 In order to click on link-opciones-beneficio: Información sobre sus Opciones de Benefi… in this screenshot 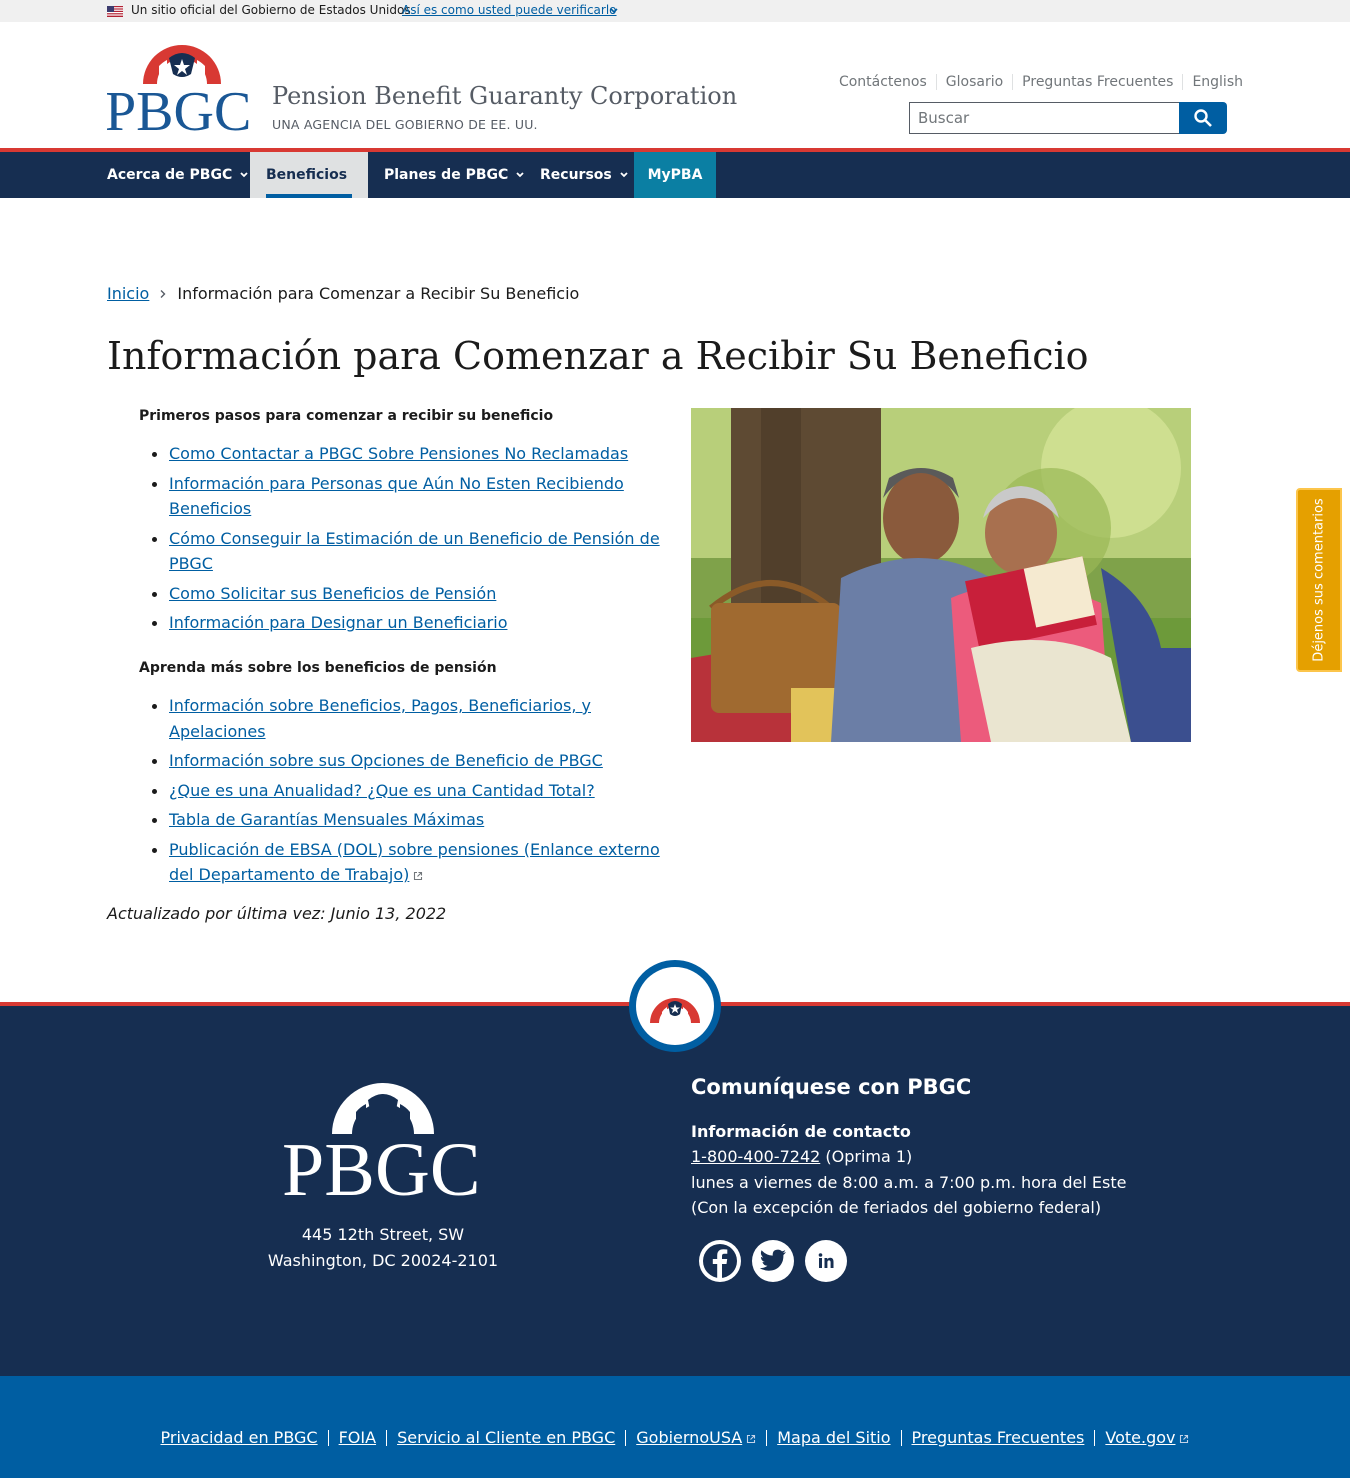, I will do `click(386, 760)`.